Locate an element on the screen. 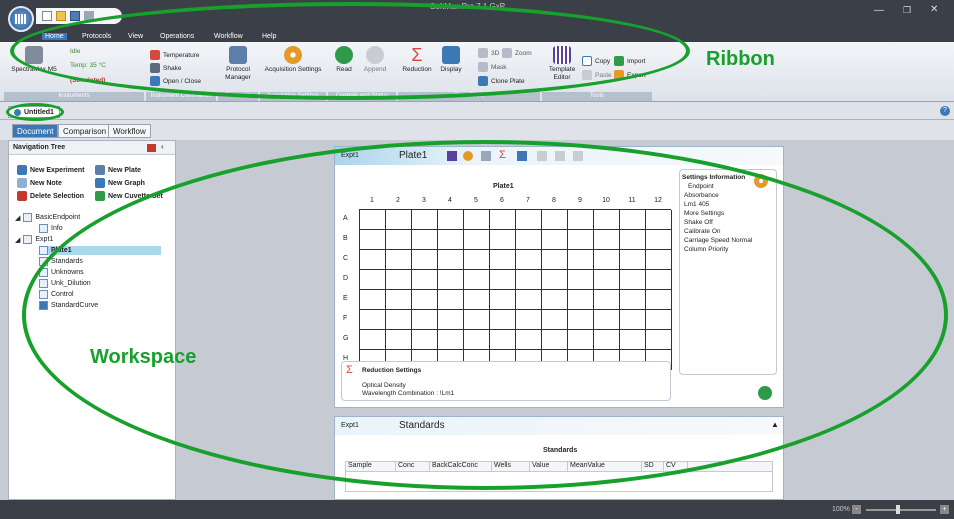 The image size is (954, 519). well-grid is located at coordinates (515, 289).